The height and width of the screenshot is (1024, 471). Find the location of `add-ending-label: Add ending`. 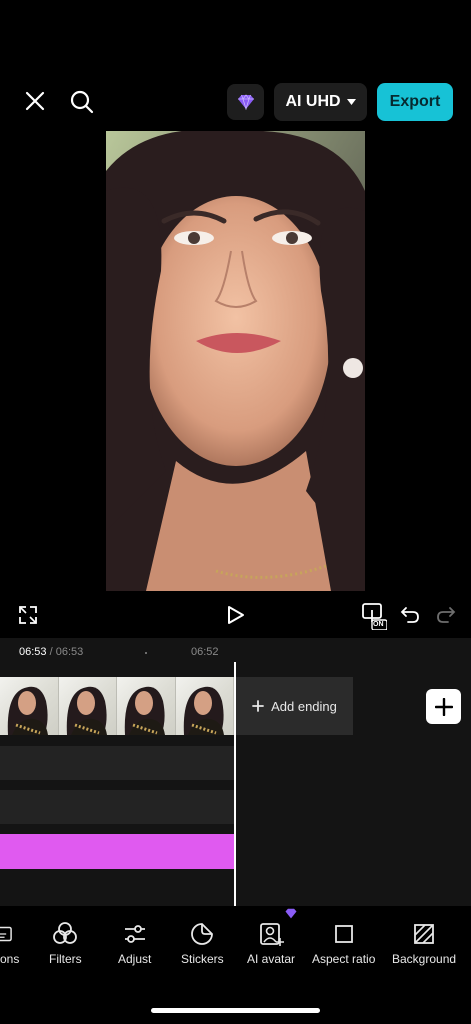

add-ending-label: Add ending is located at coordinates (304, 706).